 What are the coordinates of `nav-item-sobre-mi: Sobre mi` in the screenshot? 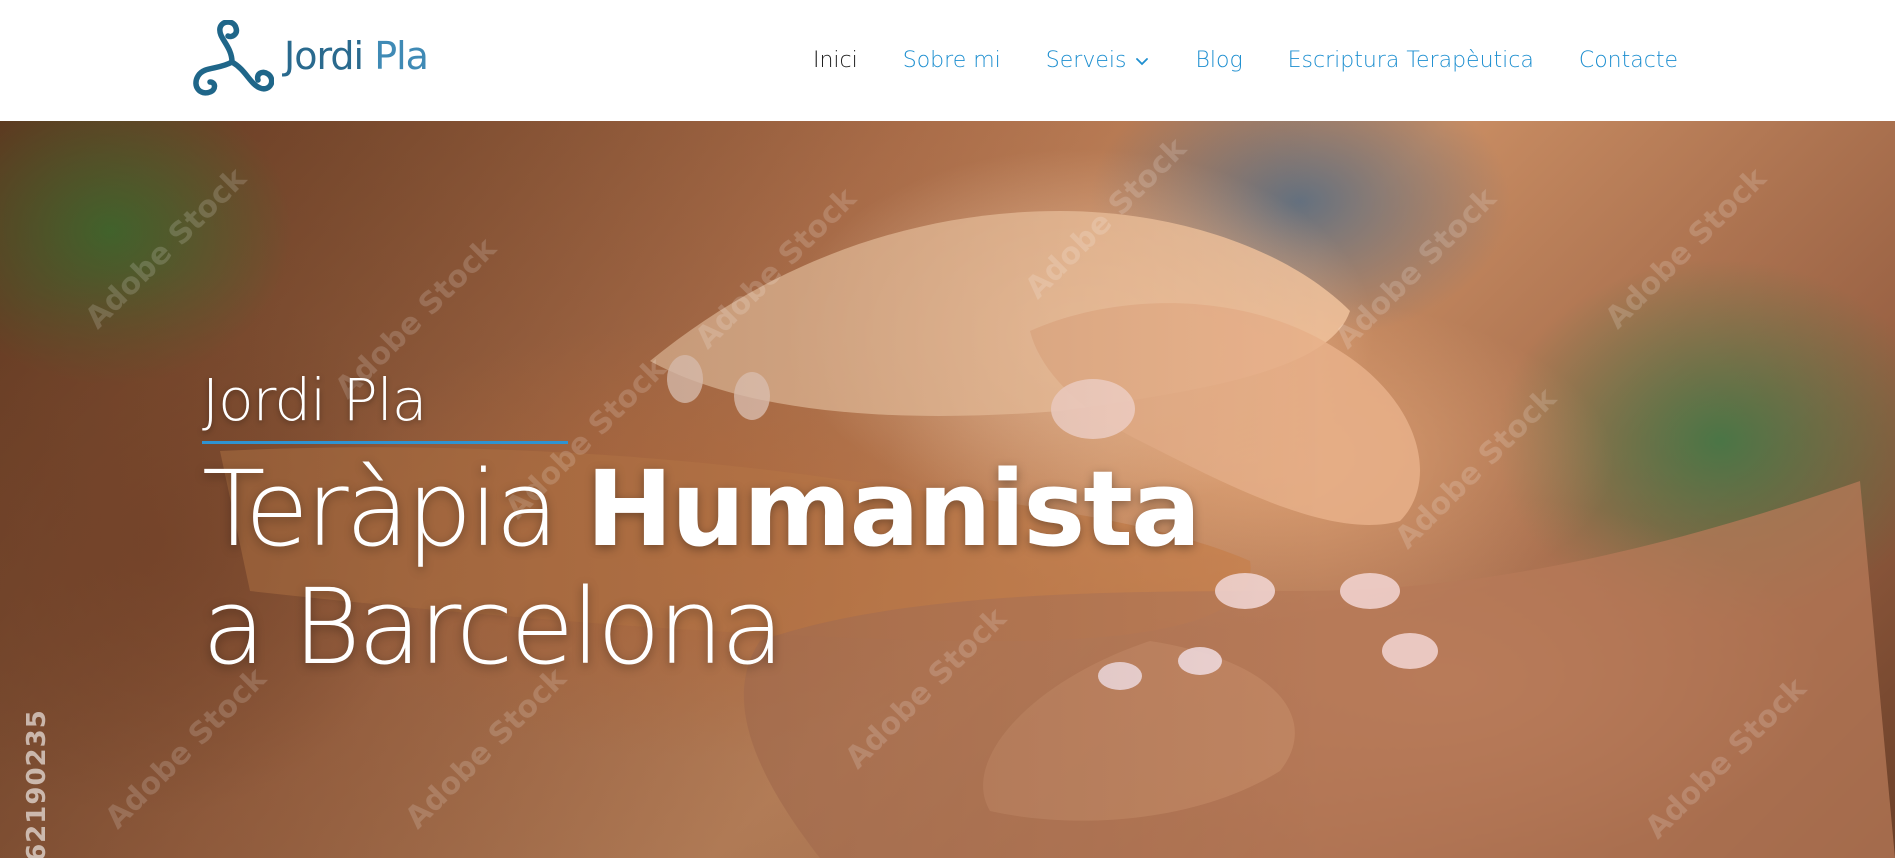 It's located at (952, 60).